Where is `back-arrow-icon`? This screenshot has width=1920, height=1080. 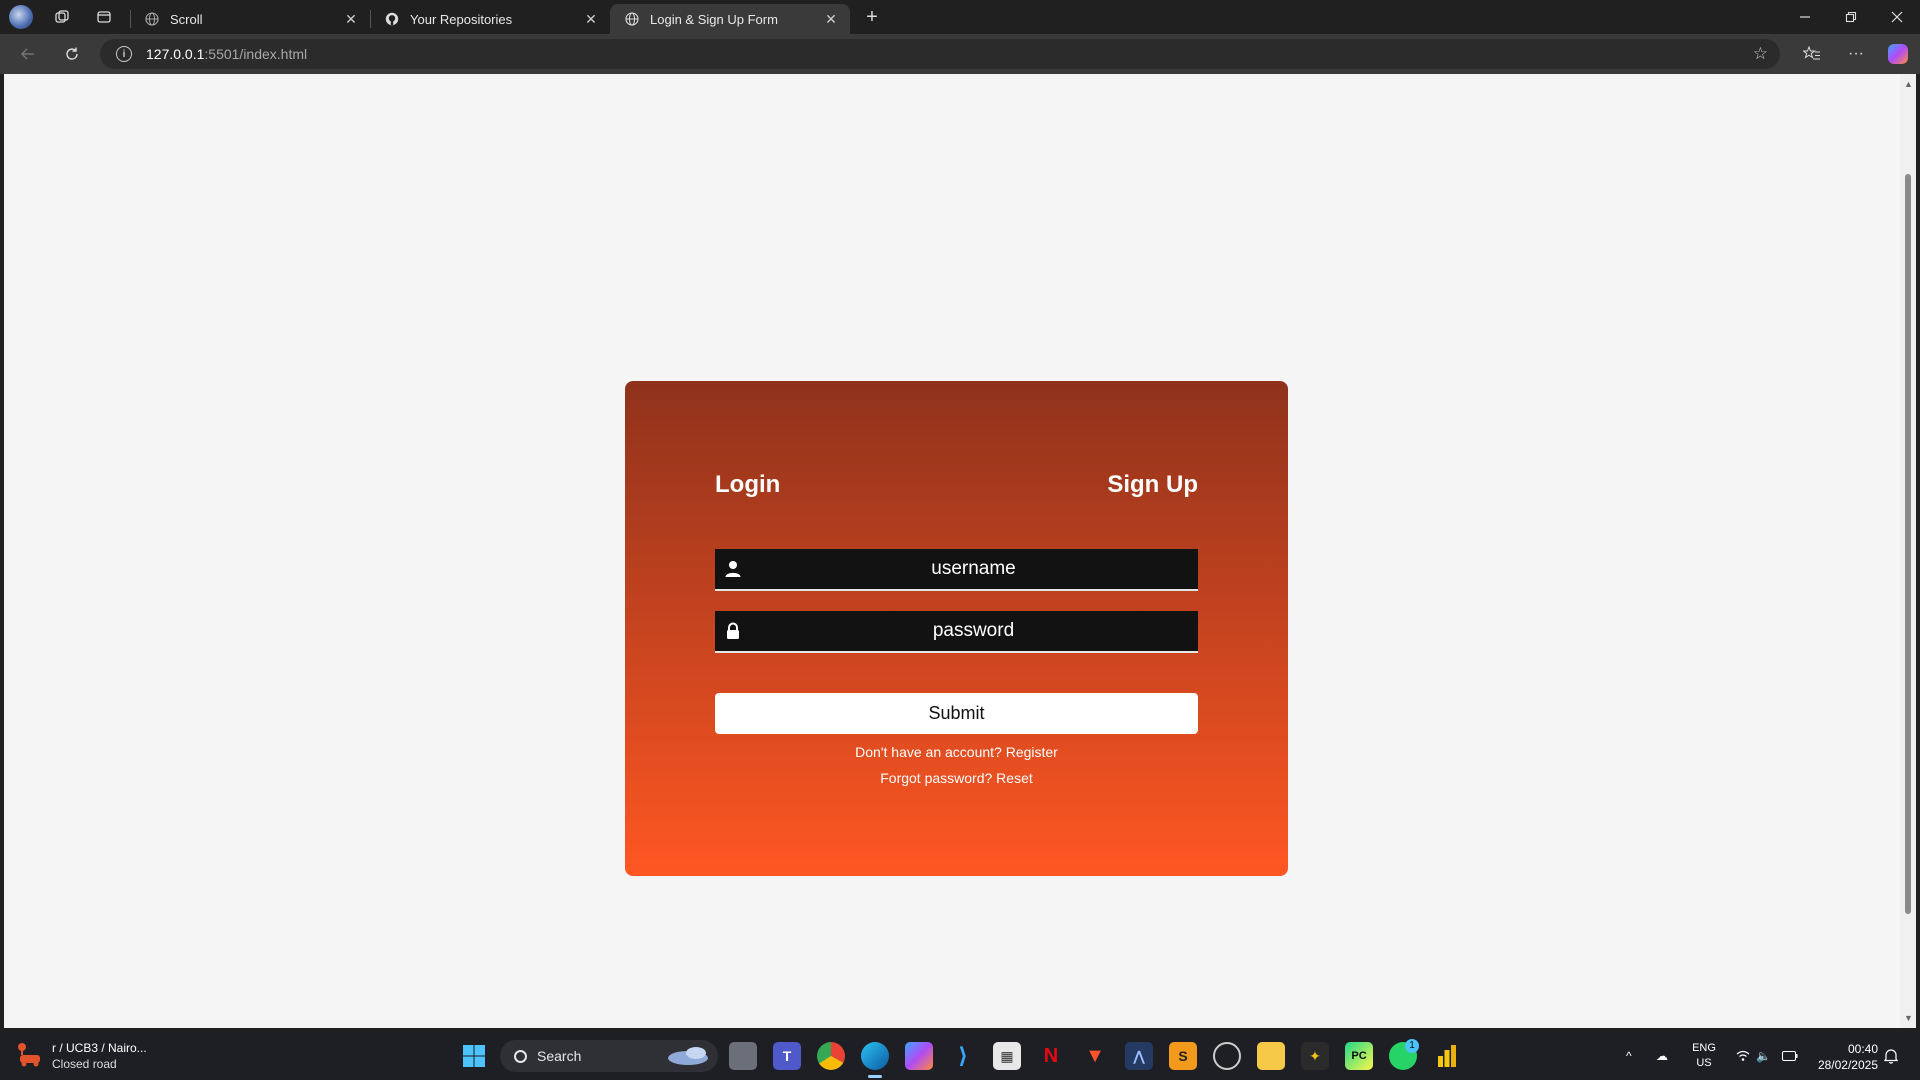
back-arrow-icon is located at coordinates (28, 54).